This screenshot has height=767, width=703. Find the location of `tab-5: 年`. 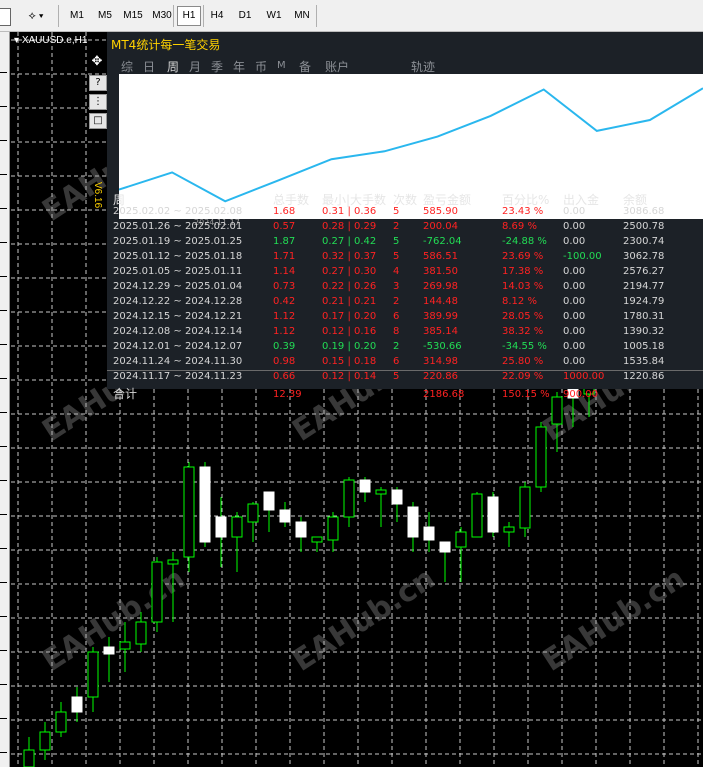

tab-5: 年 is located at coordinates (239, 66).